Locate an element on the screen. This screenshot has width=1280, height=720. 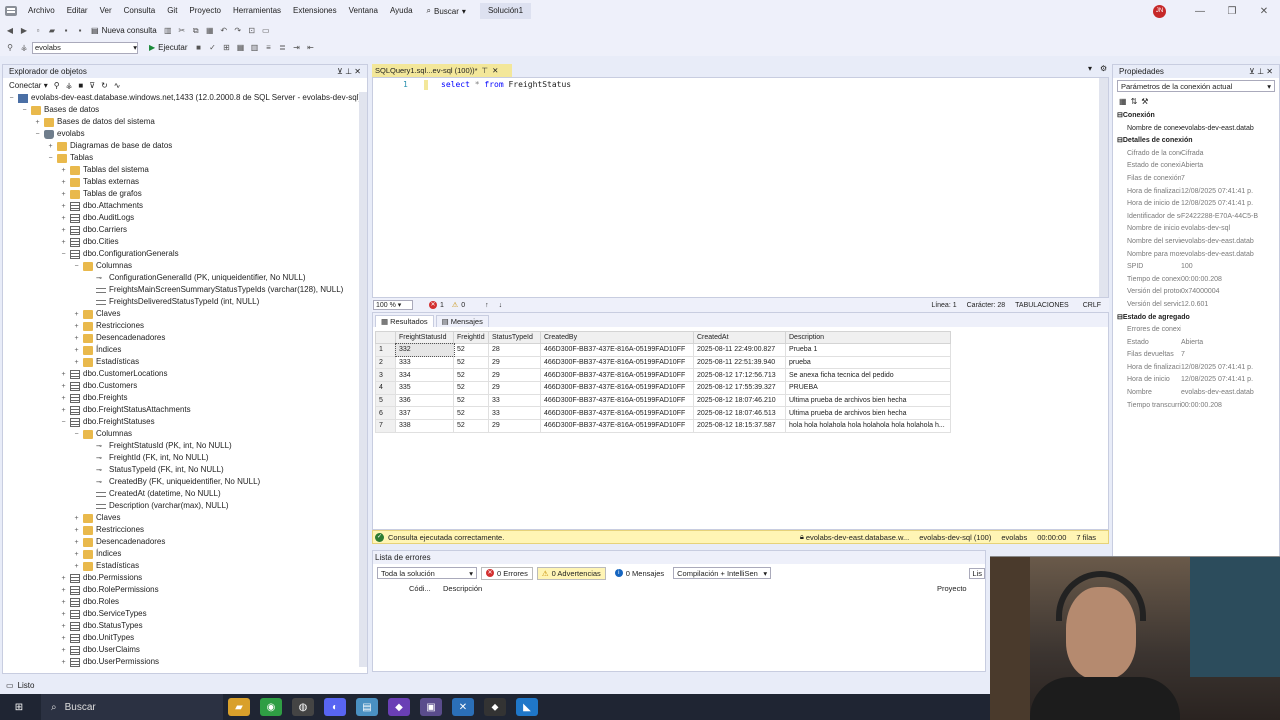
tree-node: + Tablas del sistema is located at coordinates (185, 170).